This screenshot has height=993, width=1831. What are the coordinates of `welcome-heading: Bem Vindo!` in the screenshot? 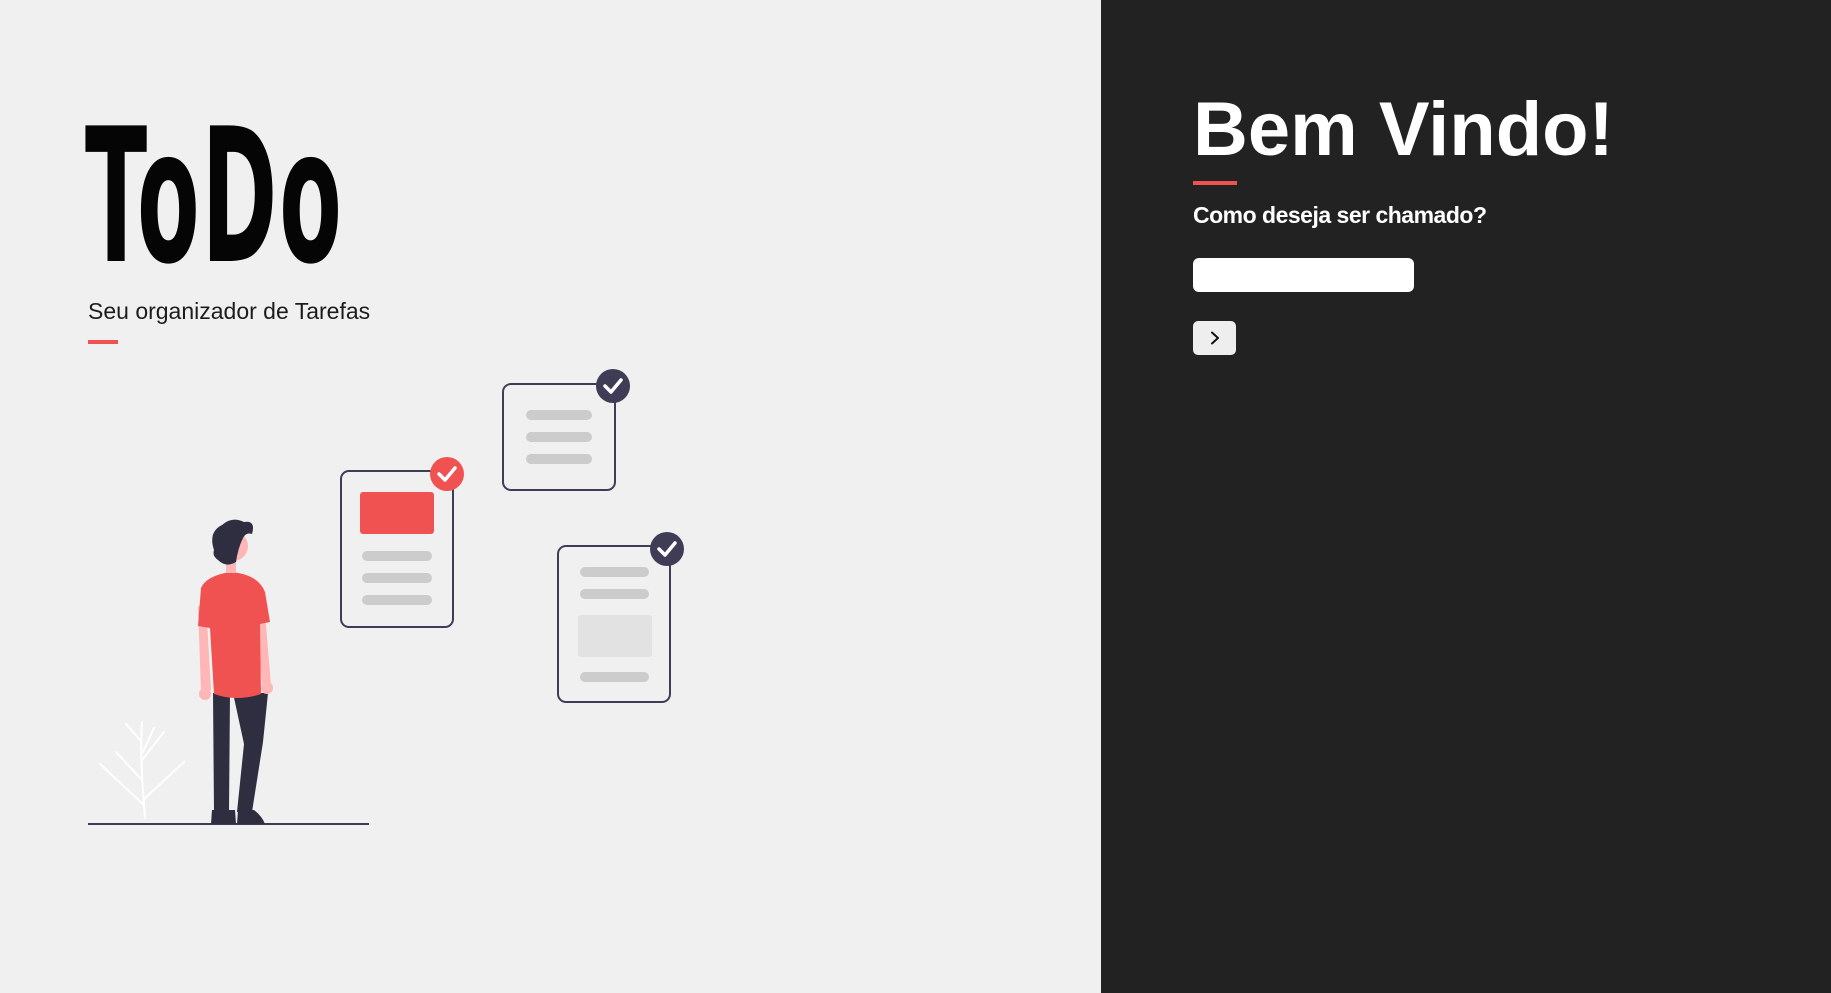 It's located at (1403, 129).